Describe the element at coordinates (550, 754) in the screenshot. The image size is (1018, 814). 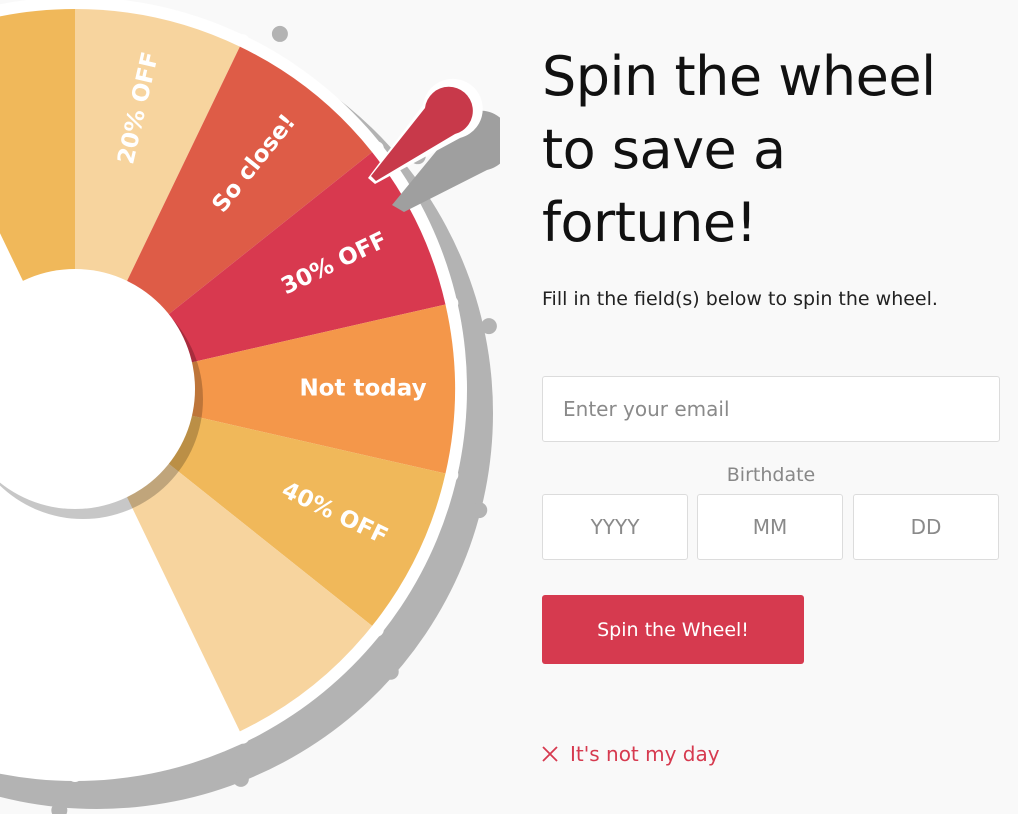
I see `close-icon` at that location.